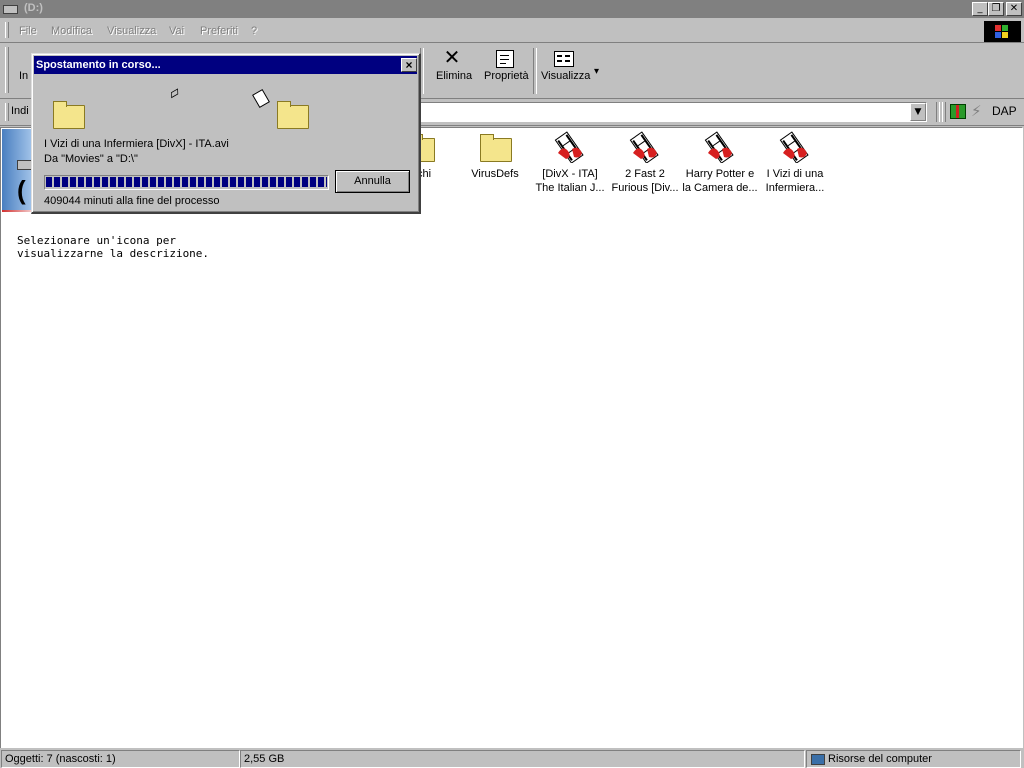 The height and width of the screenshot is (768, 1024). What do you see at coordinates (293, 115) in the screenshot?
I see `destination-folder-icon` at bounding box center [293, 115].